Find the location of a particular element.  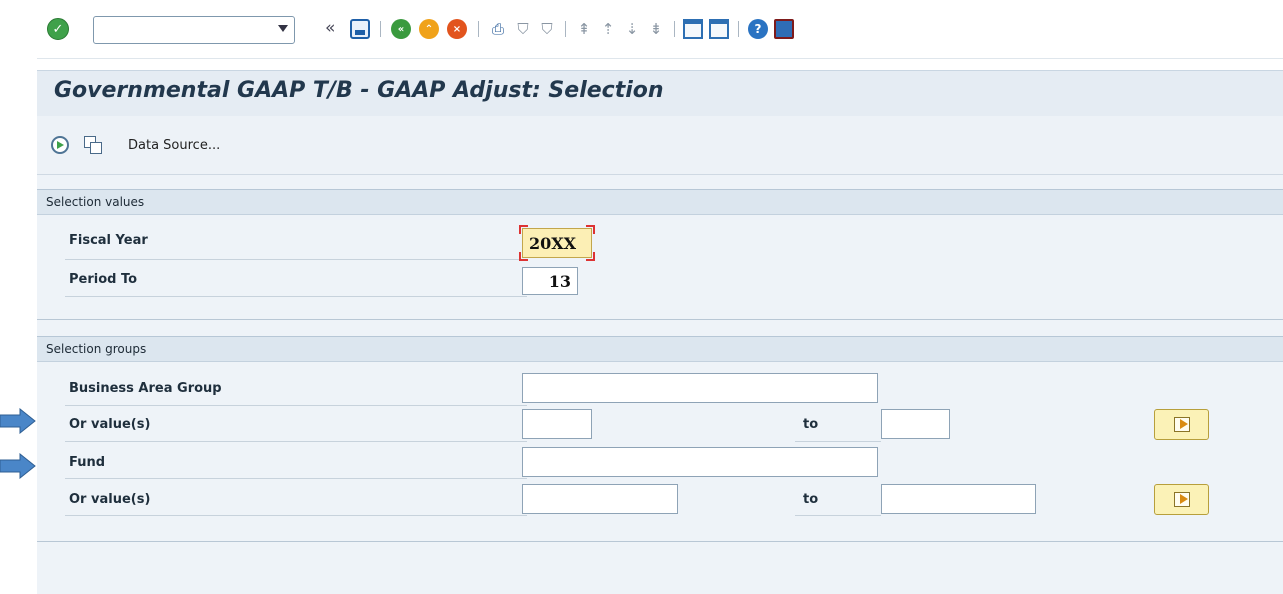

fund-from-value is located at coordinates (600, 499).